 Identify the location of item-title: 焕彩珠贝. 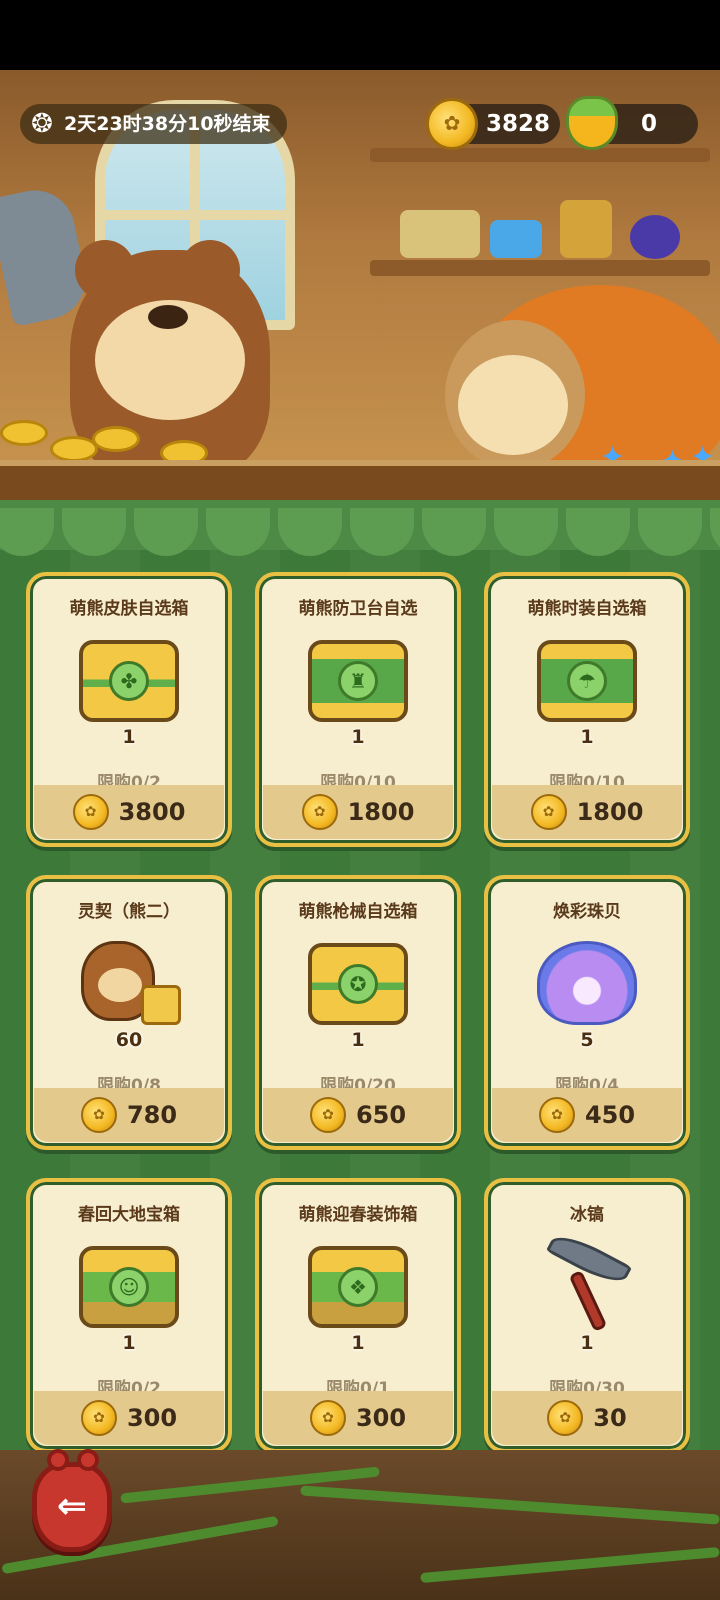
(587, 912).